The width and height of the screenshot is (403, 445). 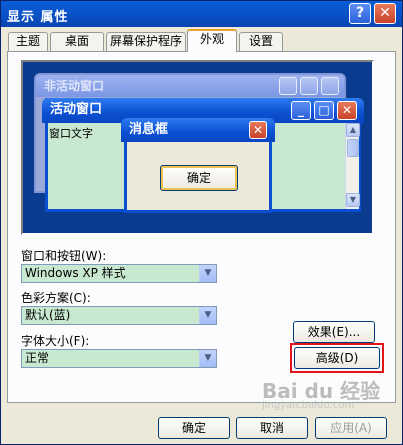 I want to click on minimize-icon, so click(x=288, y=86).